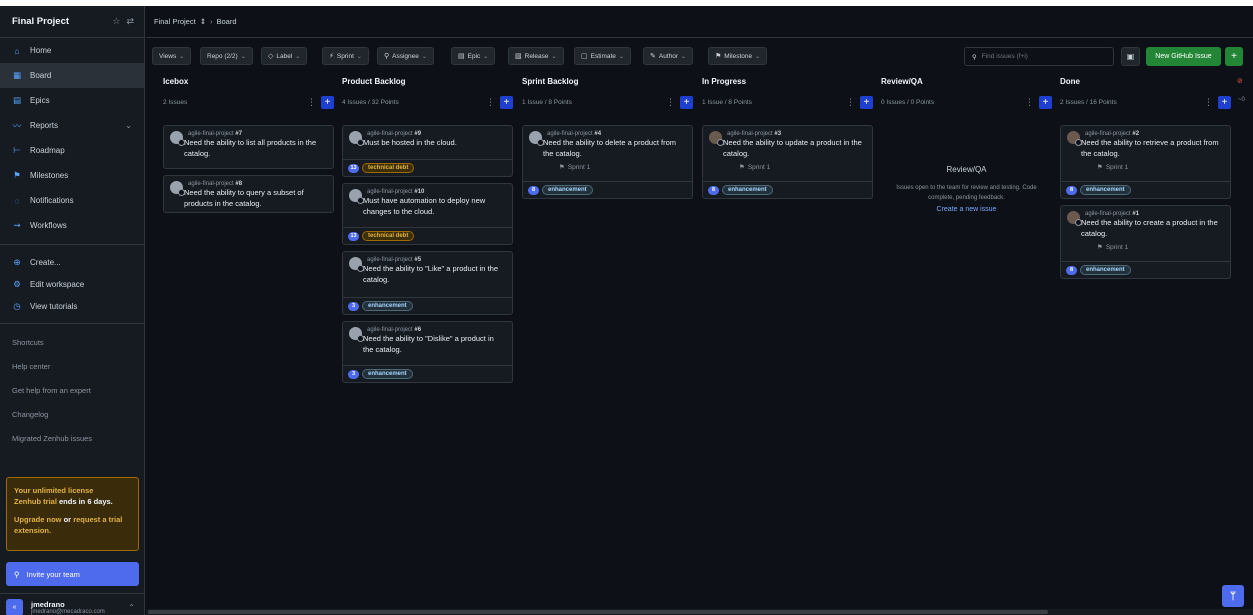  I want to click on chevron-down-icon: ⌄, so click(621, 56).